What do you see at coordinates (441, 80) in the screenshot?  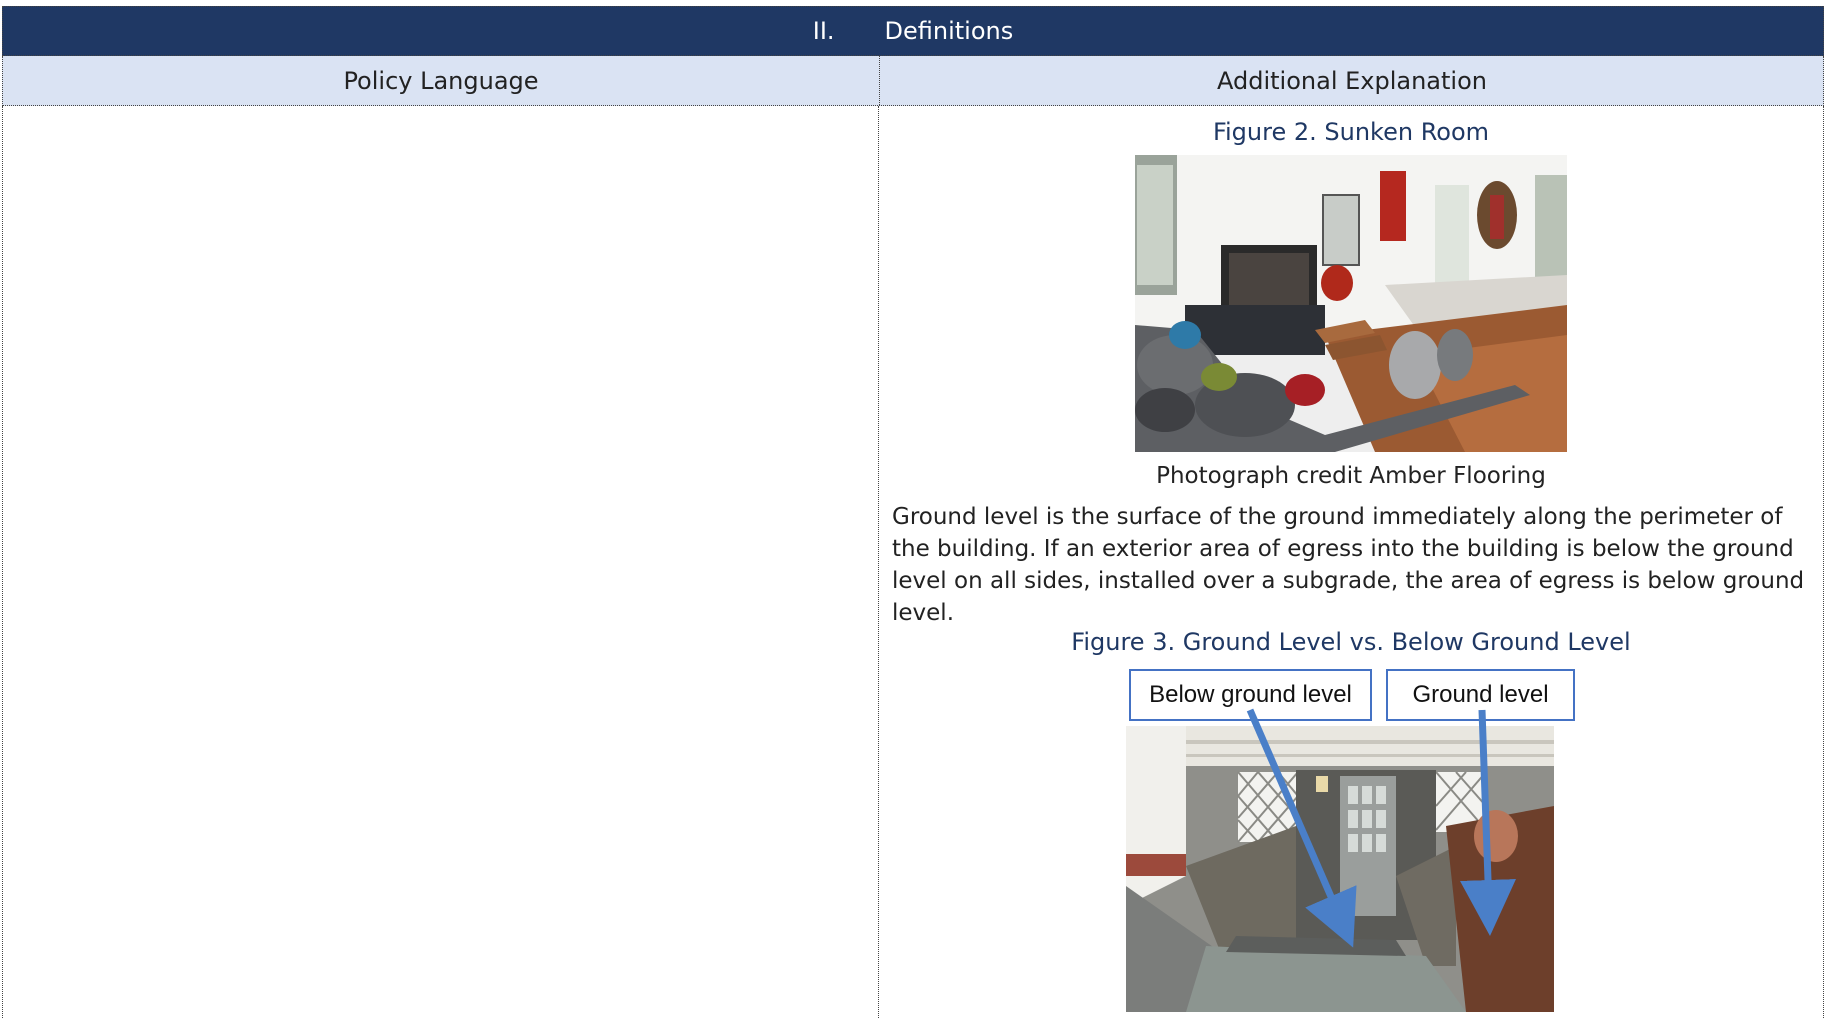 I see `column-header-policy-language: Policy Language` at bounding box center [441, 80].